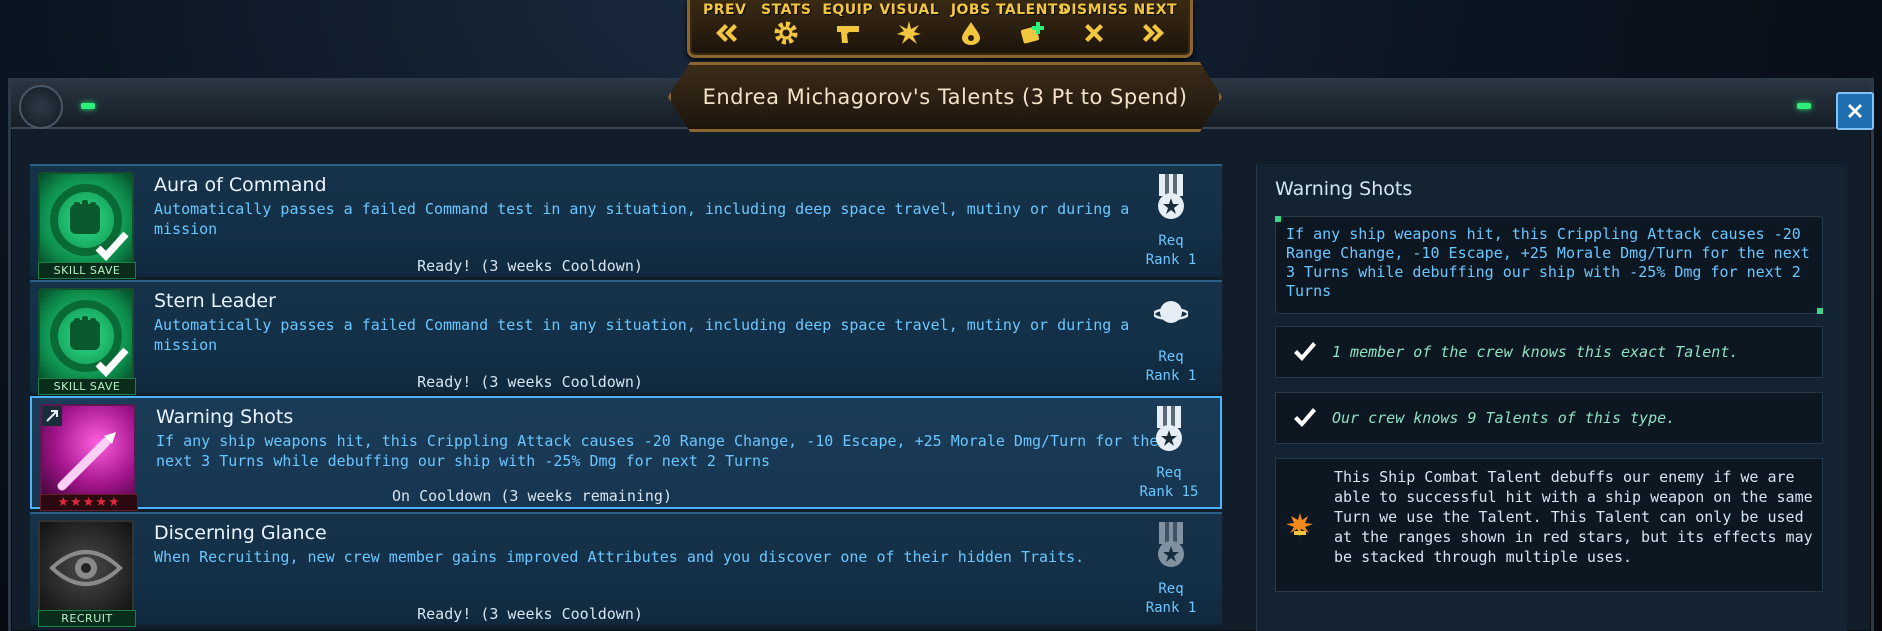  What do you see at coordinates (1155, 33) in the screenshot?
I see `double-chevron-right-icon` at bounding box center [1155, 33].